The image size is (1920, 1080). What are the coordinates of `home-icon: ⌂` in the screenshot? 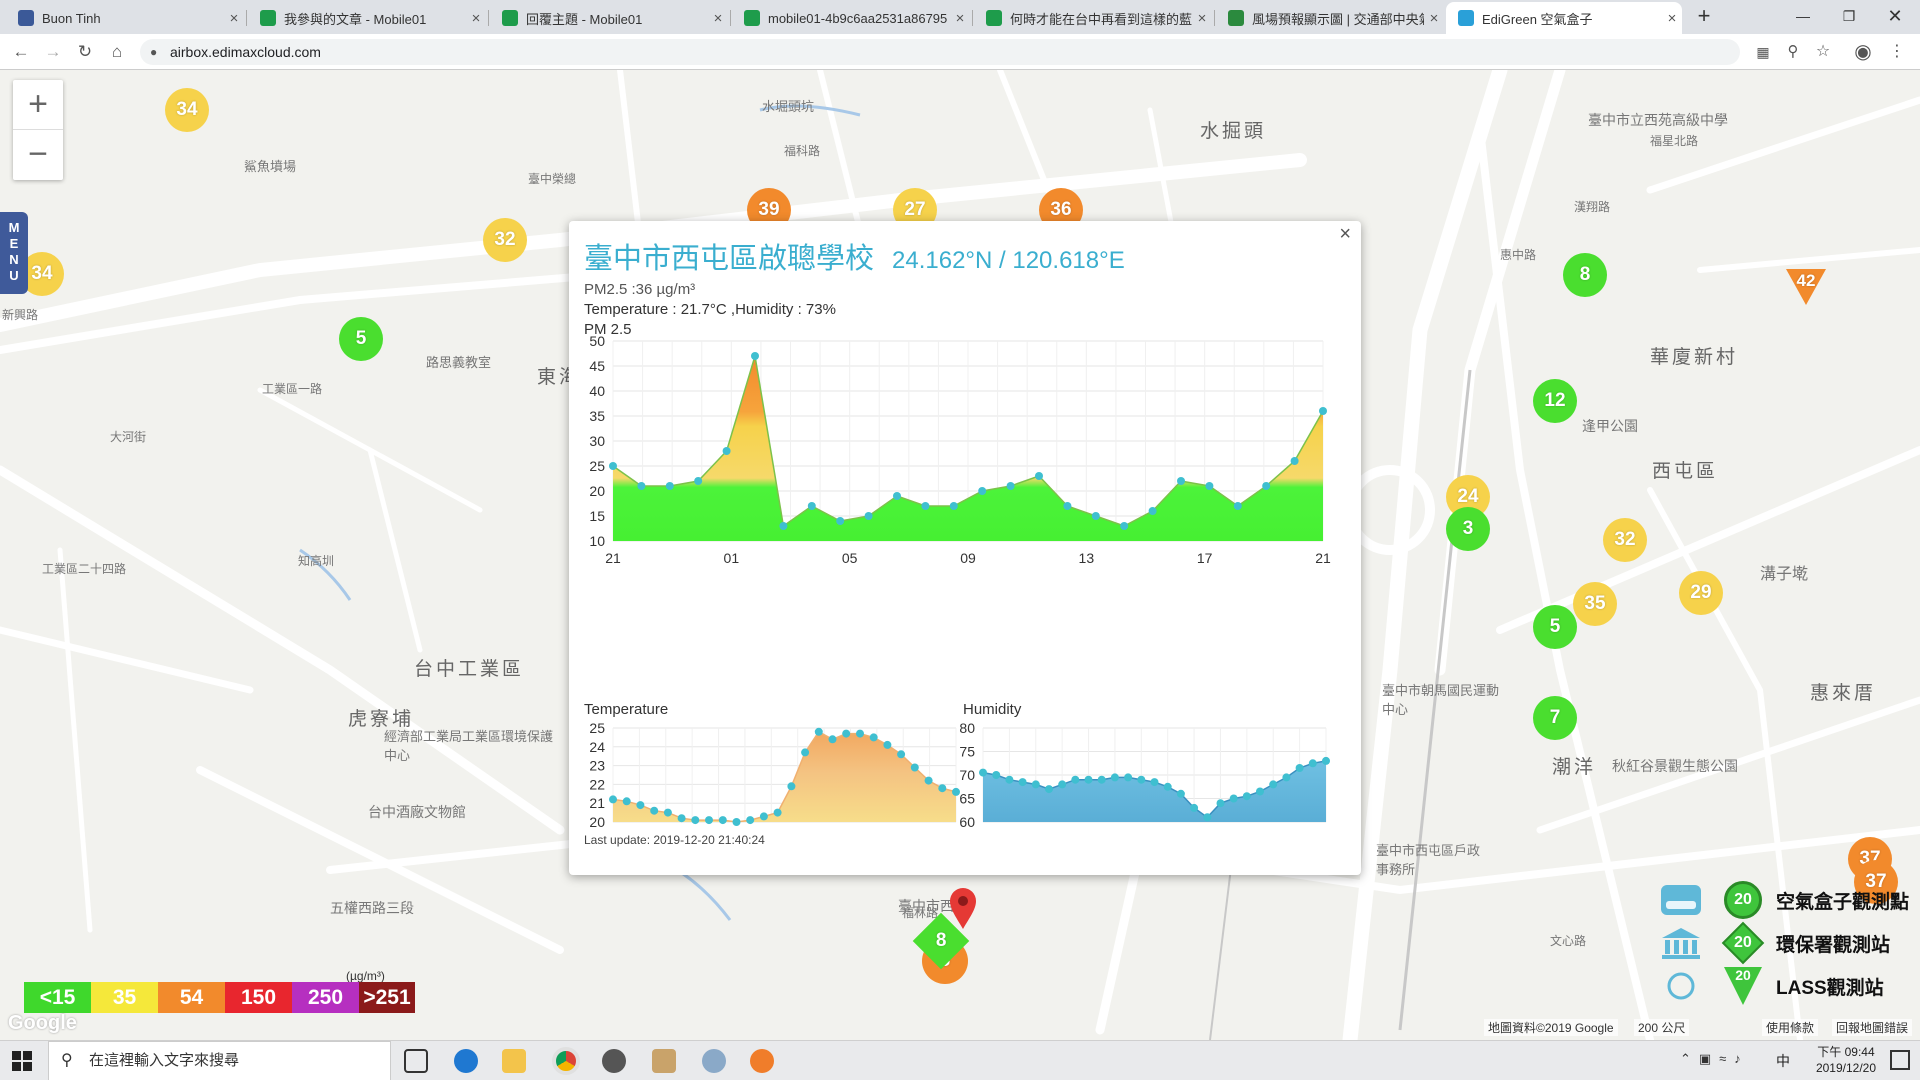 It's located at (117, 52).